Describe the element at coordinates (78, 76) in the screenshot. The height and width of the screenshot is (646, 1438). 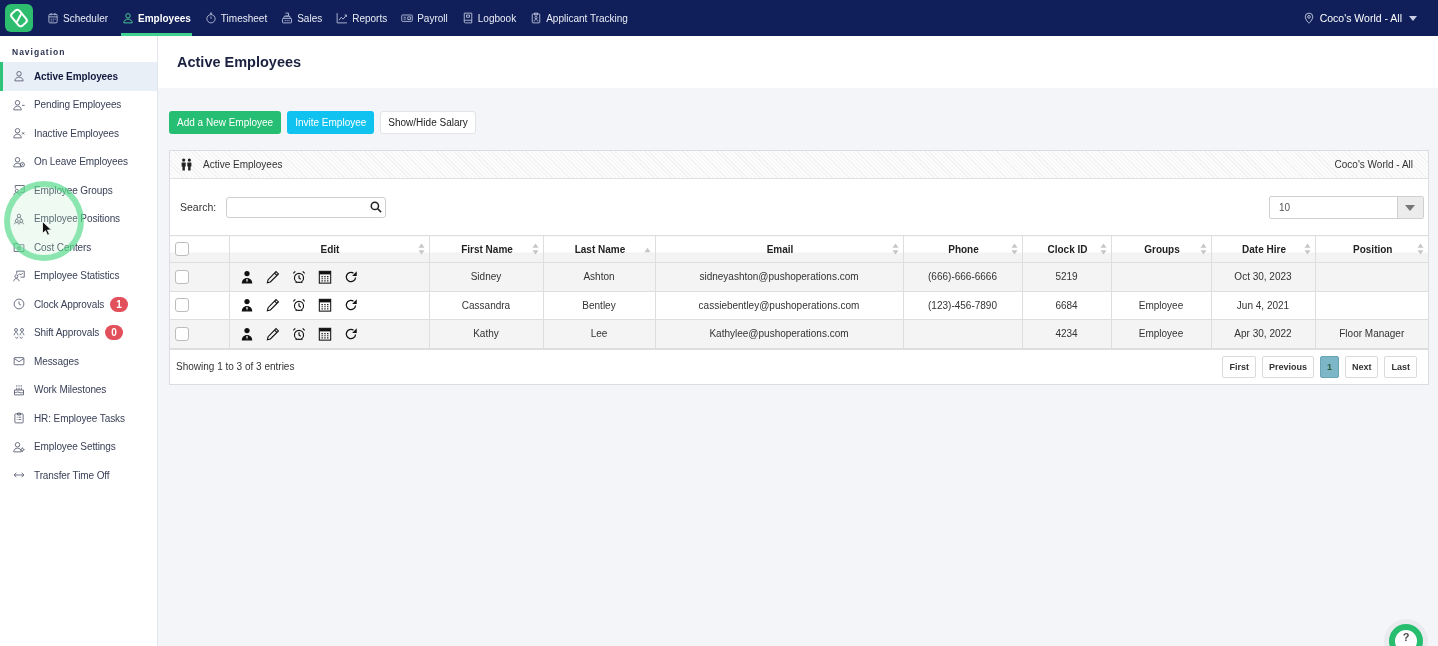
I see `sidebar-item: Active Employees` at that location.